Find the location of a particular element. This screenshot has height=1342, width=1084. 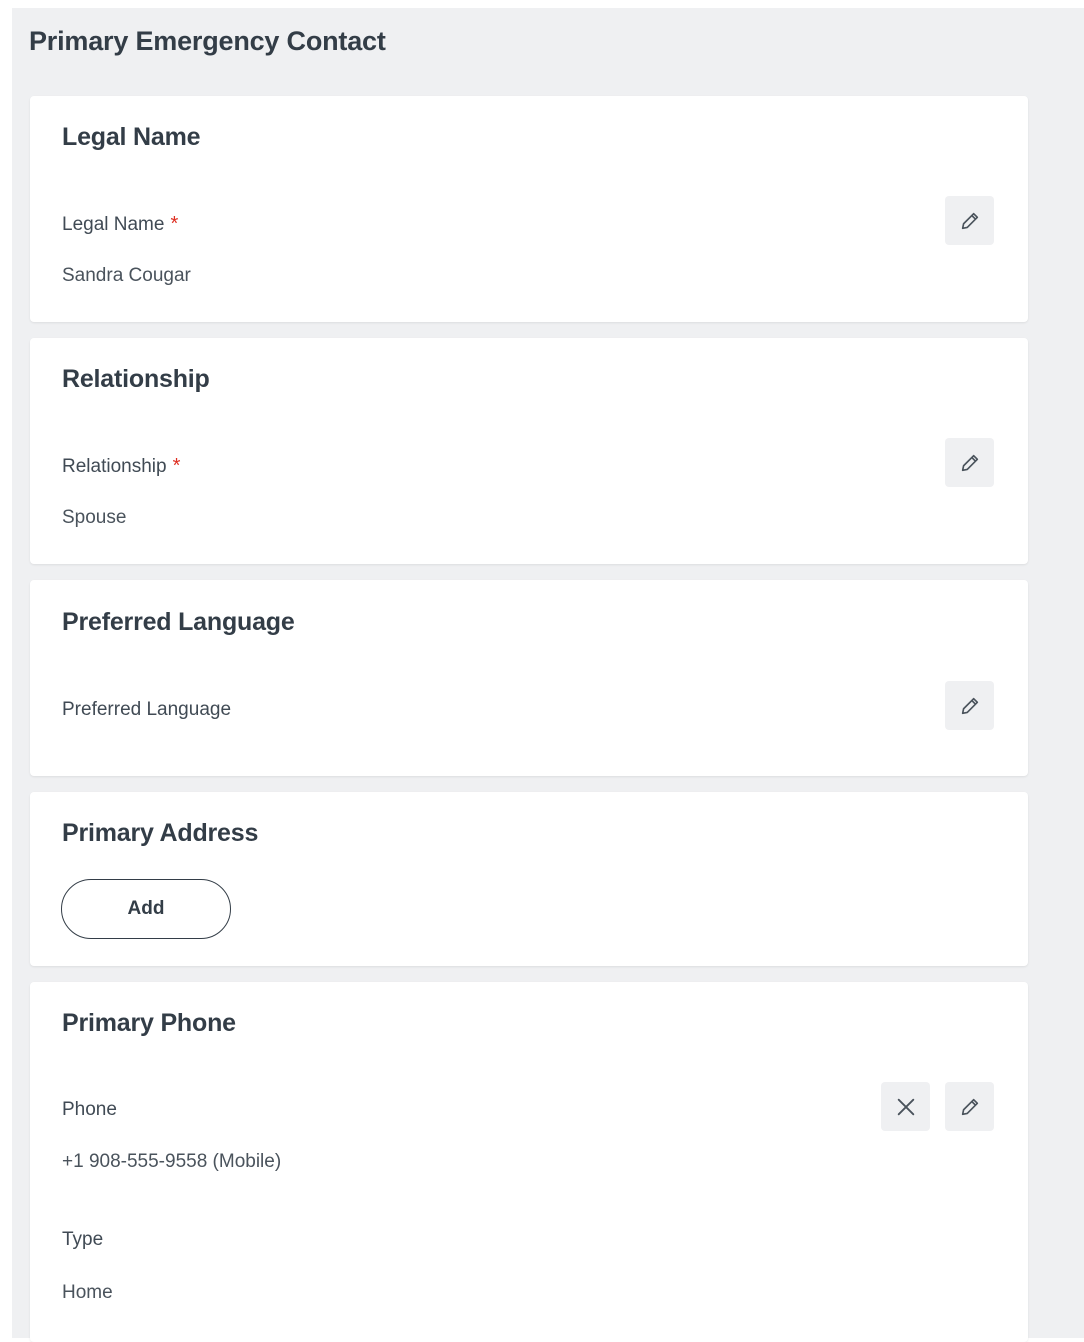

relationship-label-text: Relationship is located at coordinates (114, 466).